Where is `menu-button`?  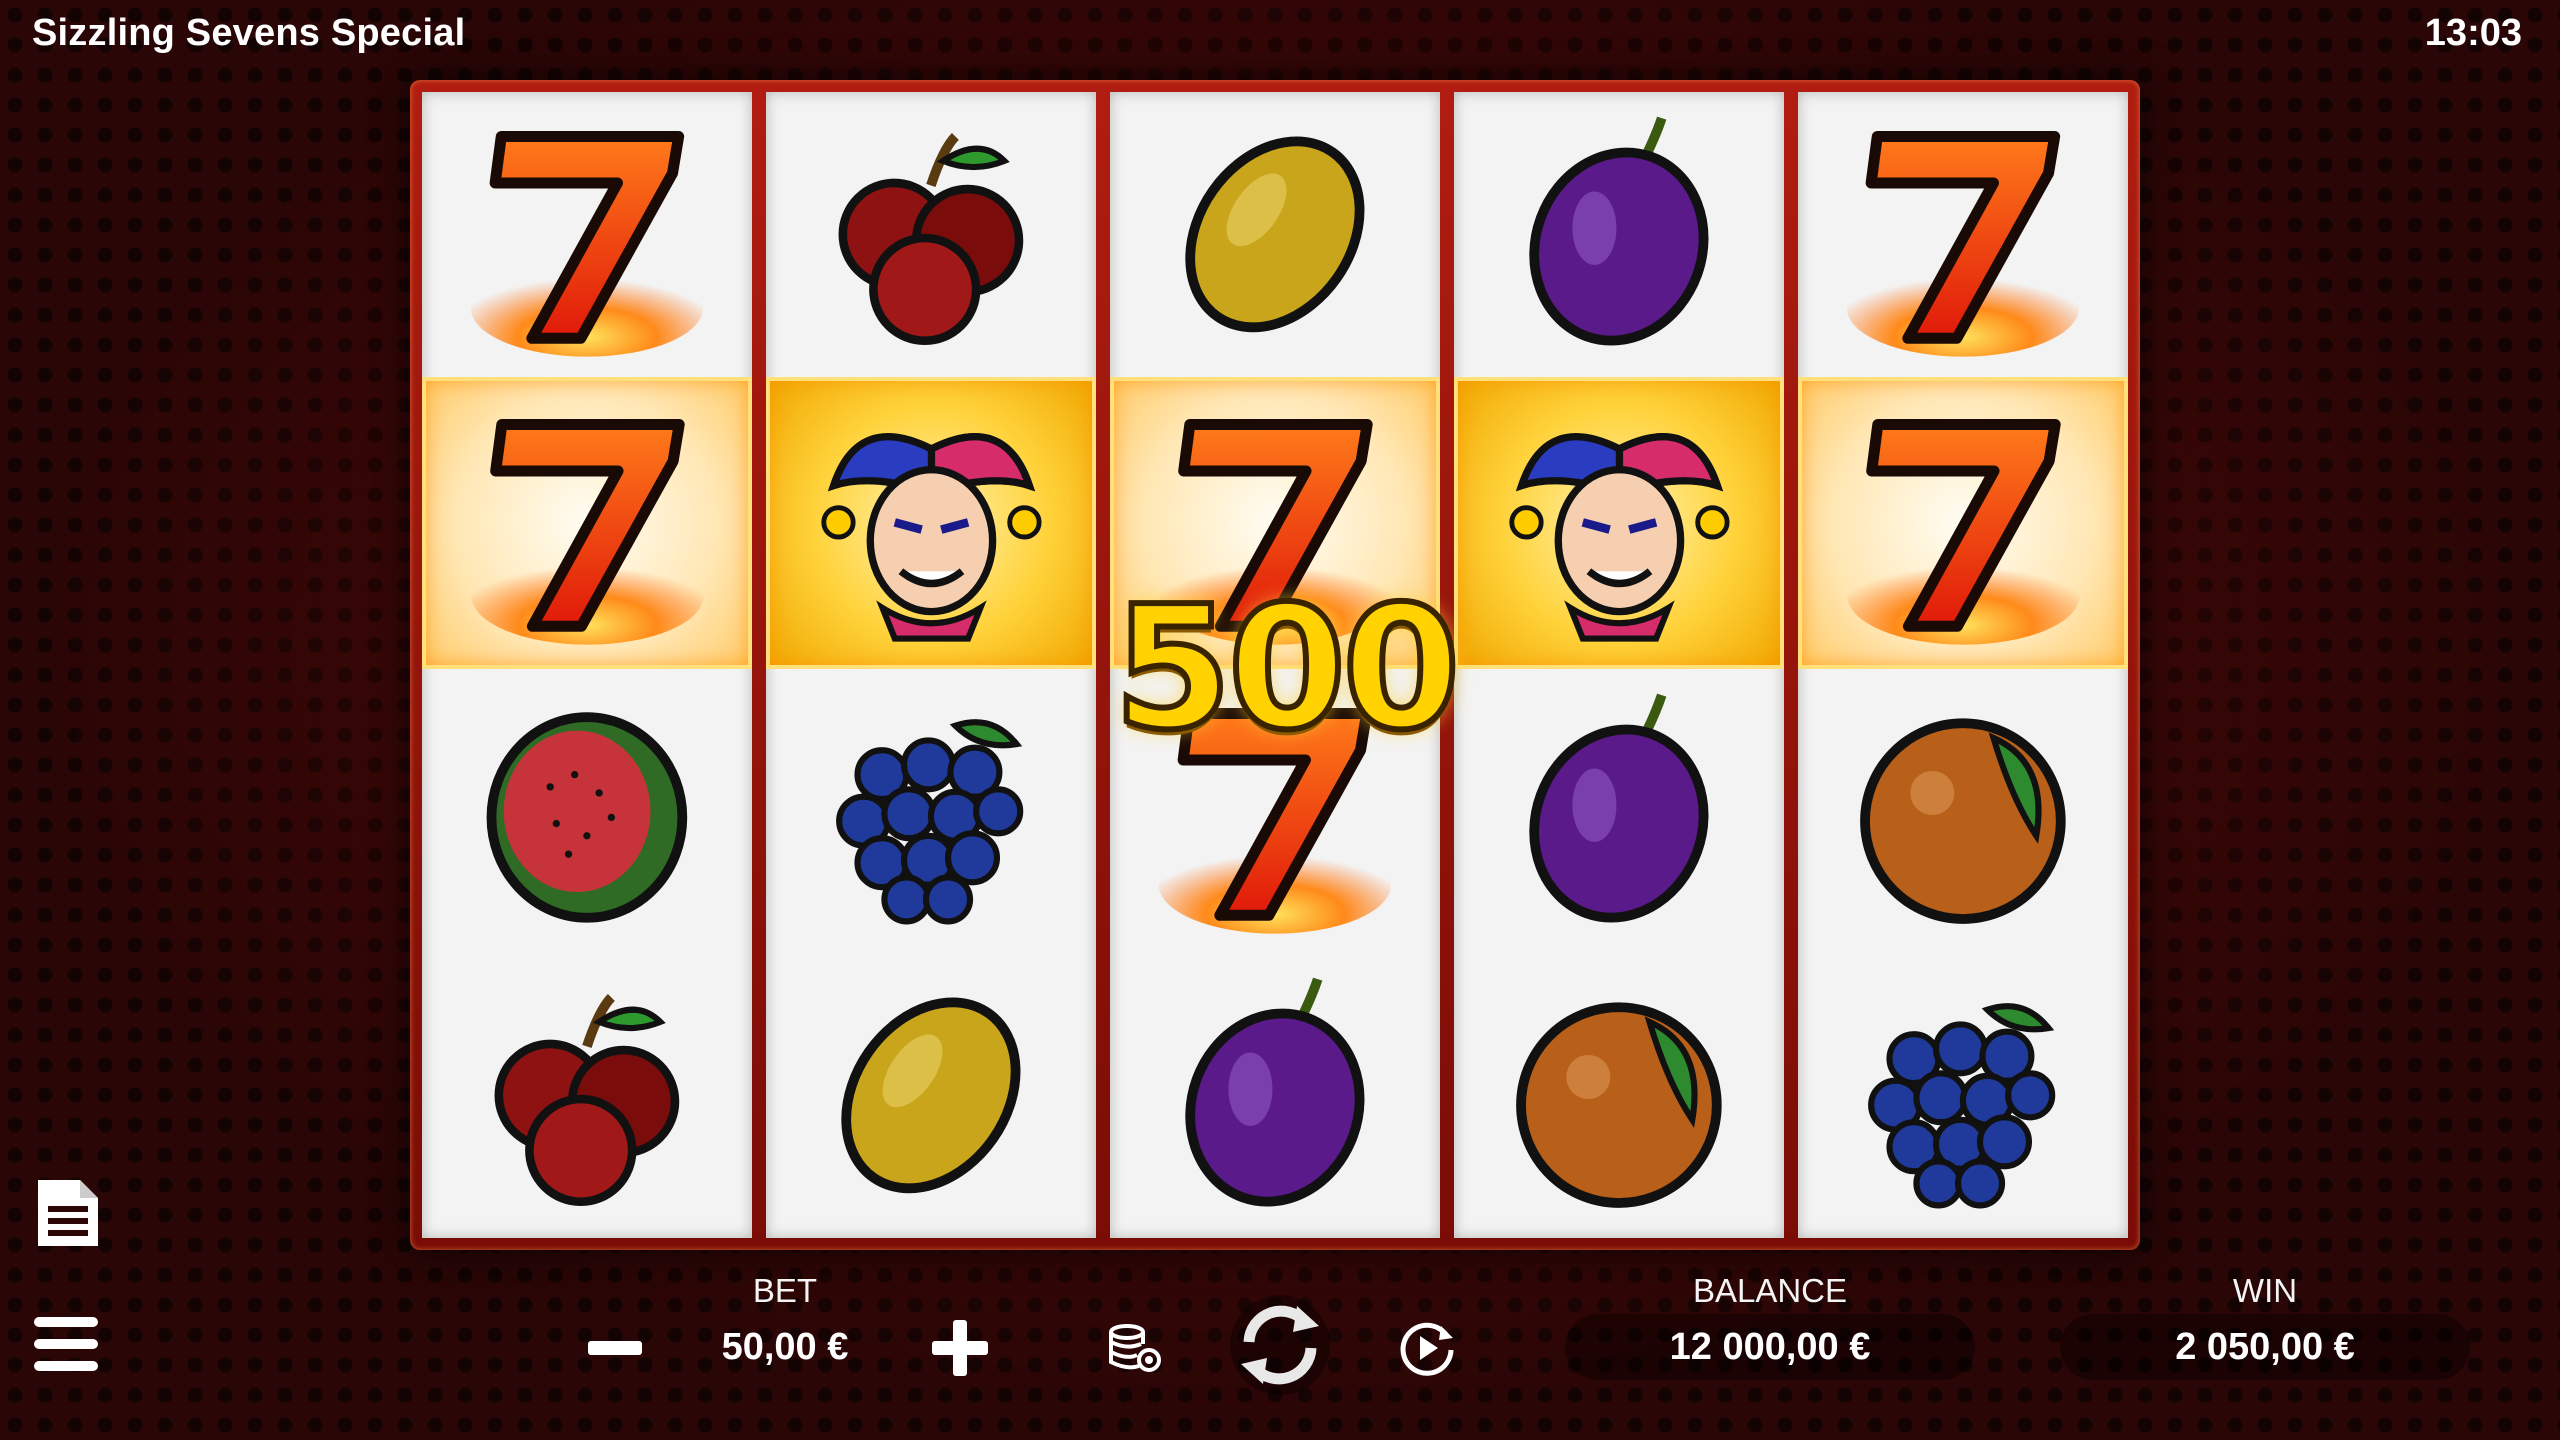
menu-button is located at coordinates (66, 1344).